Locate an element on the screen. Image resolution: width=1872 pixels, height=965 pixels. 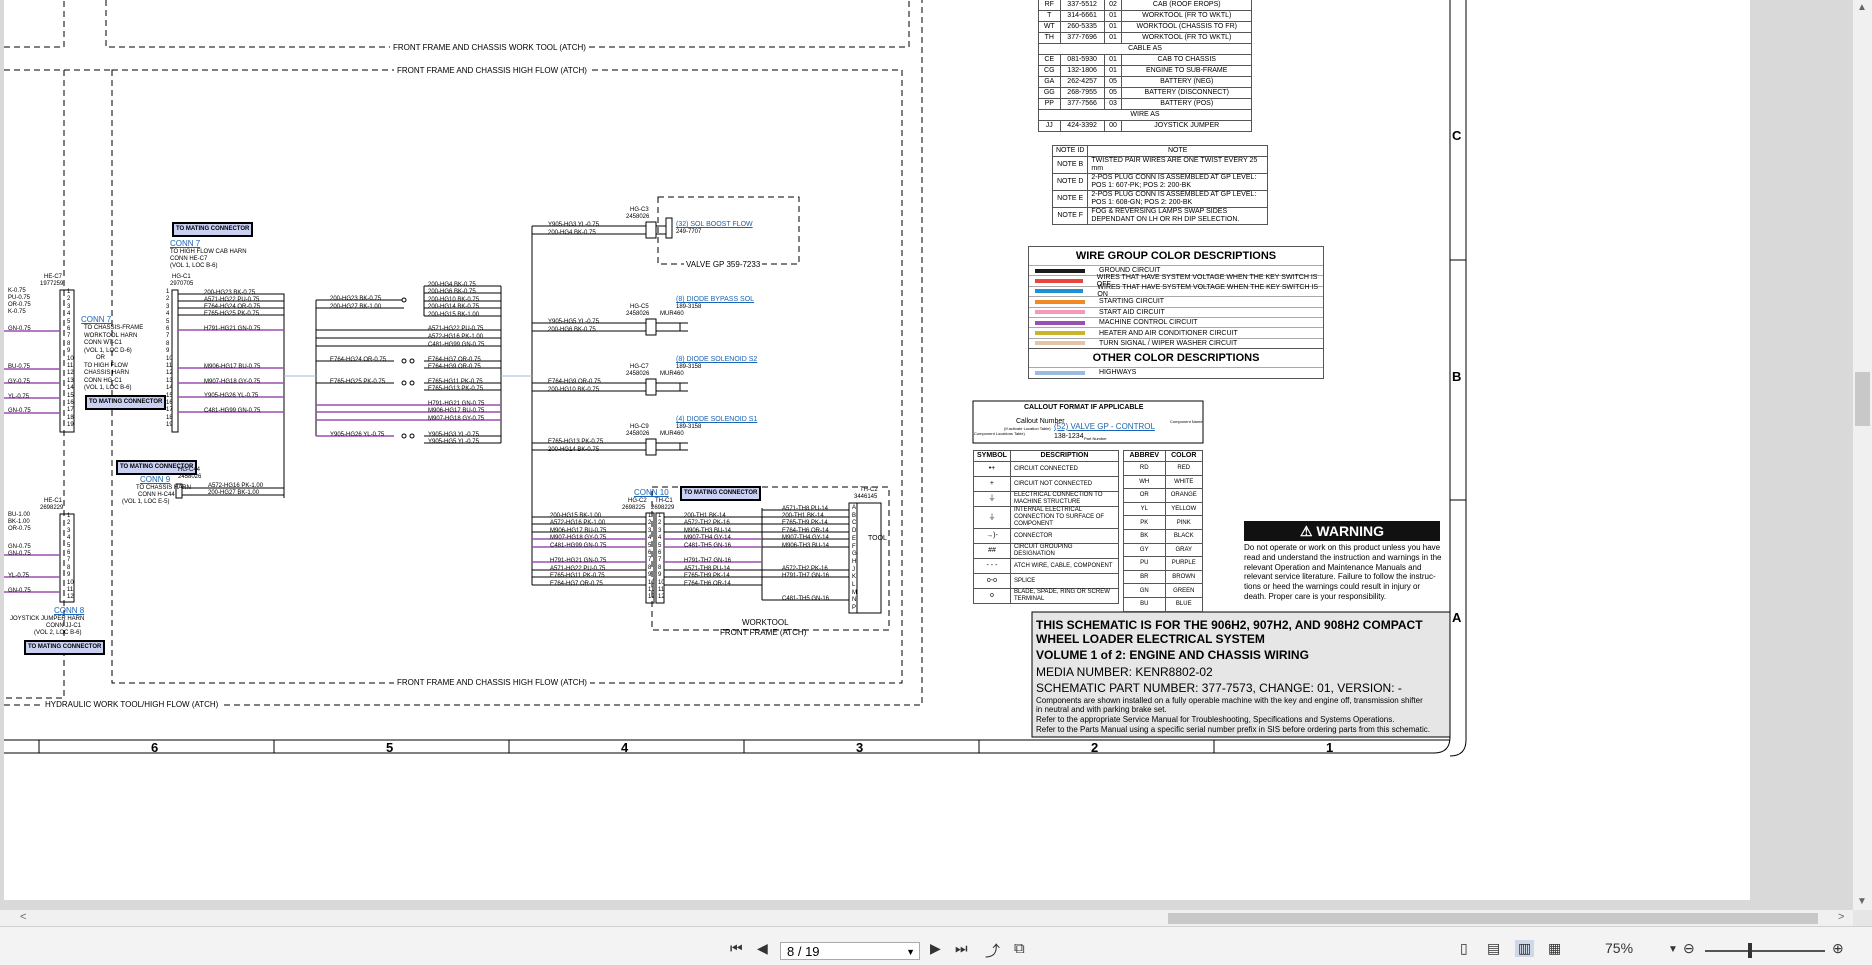
mating-connector-conn8: TO MATING CONNECTOR is located at coordinates (65, 647).